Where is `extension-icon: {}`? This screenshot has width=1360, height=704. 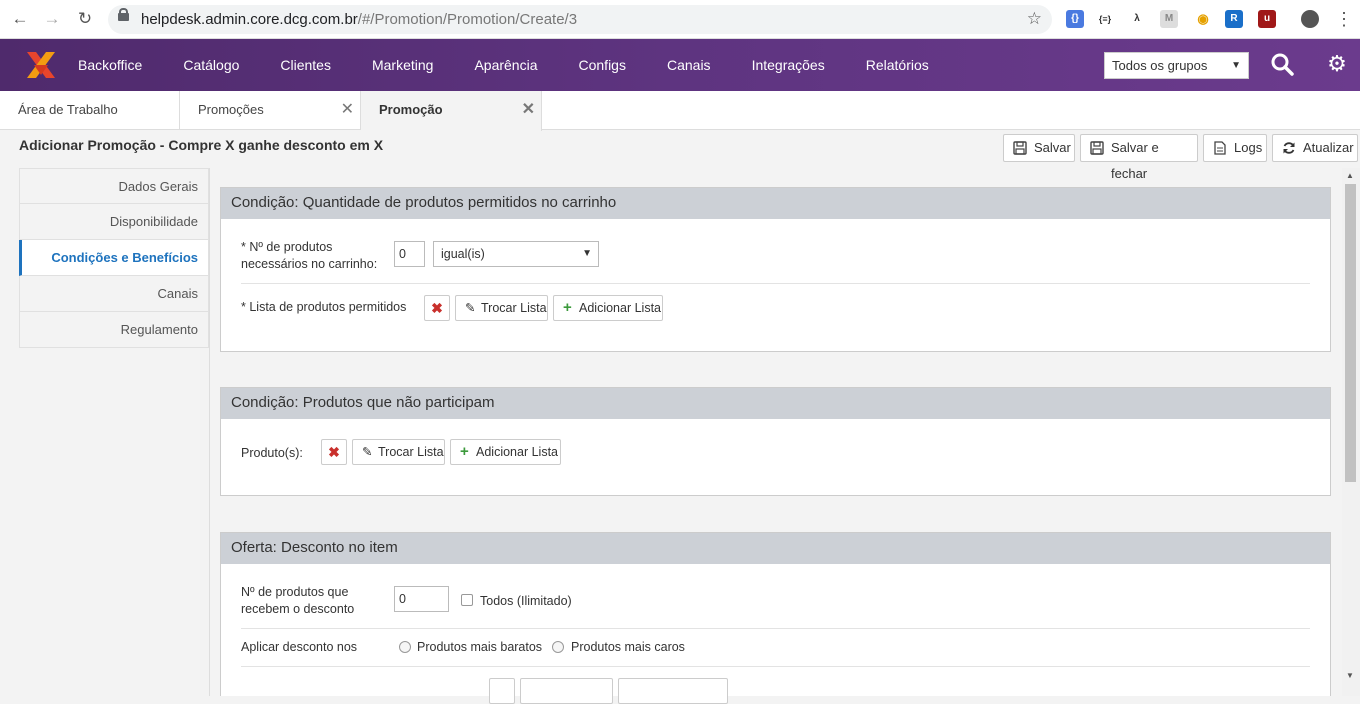 extension-icon: {} is located at coordinates (1075, 19).